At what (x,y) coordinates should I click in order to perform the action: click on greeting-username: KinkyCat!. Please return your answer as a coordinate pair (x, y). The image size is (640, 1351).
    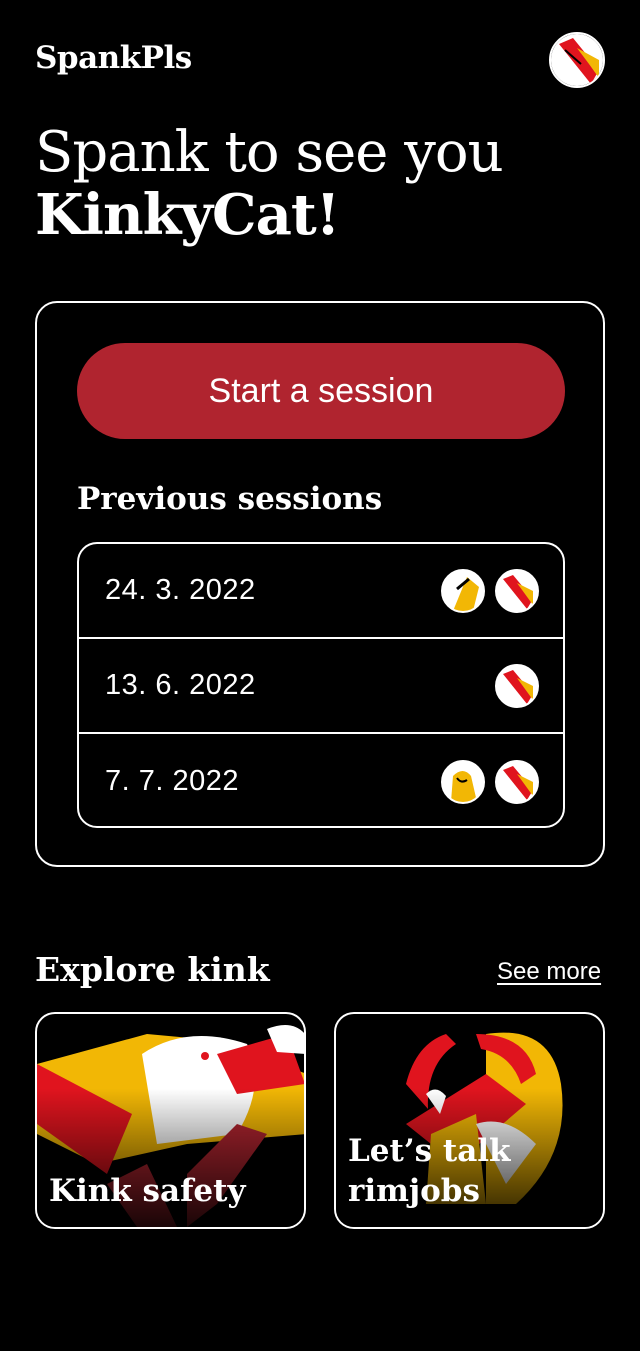
    Looking at the image, I should click on (187, 215).